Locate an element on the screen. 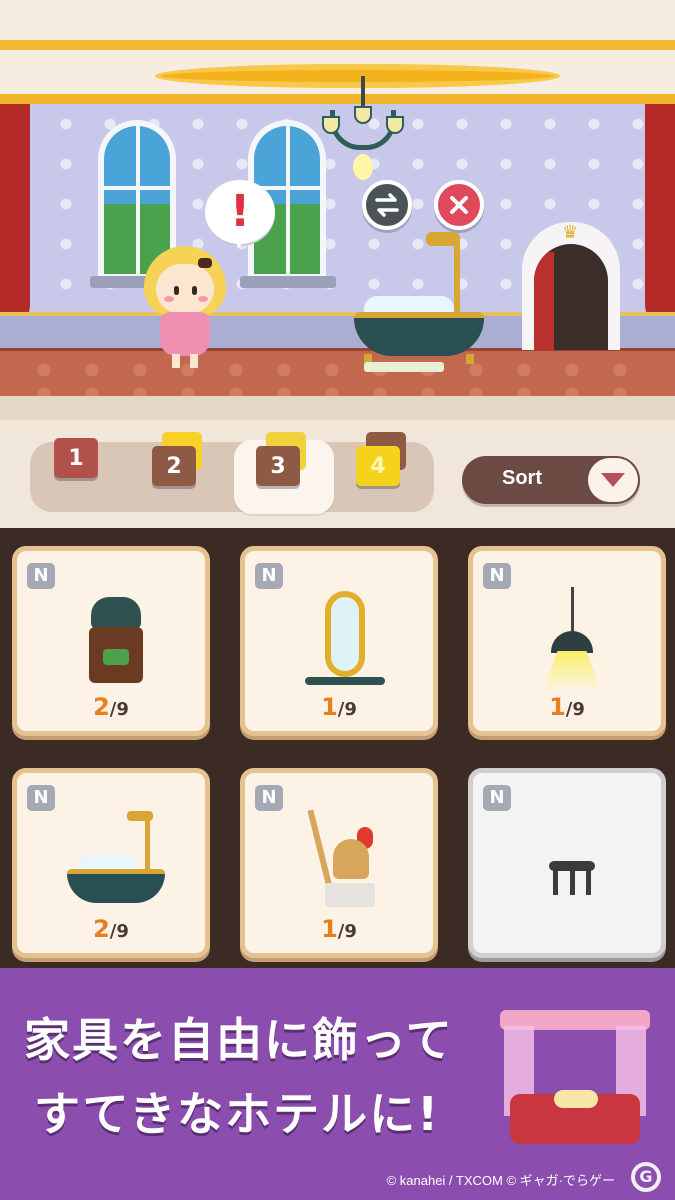  stool-icon is located at coordinates (572, 859).